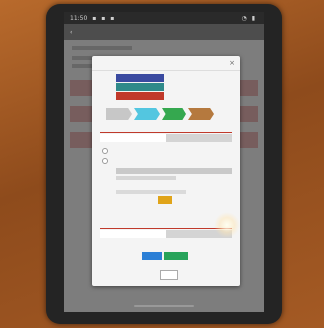 Image resolution: width=324 pixels, height=328 pixels. Describe the element at coordinates (71, 32) in the screenshot. I see `back-icon: ‹` at that location.